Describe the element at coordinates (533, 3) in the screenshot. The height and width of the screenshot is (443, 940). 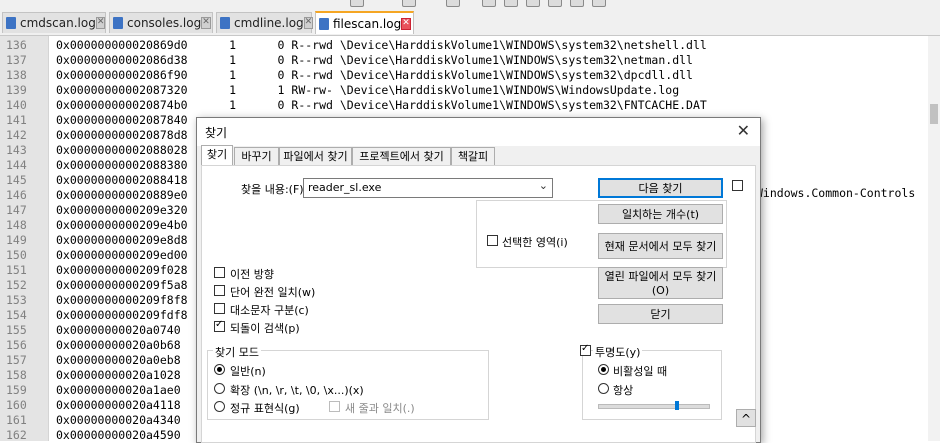
I see `zoom-out-icon` at that location.